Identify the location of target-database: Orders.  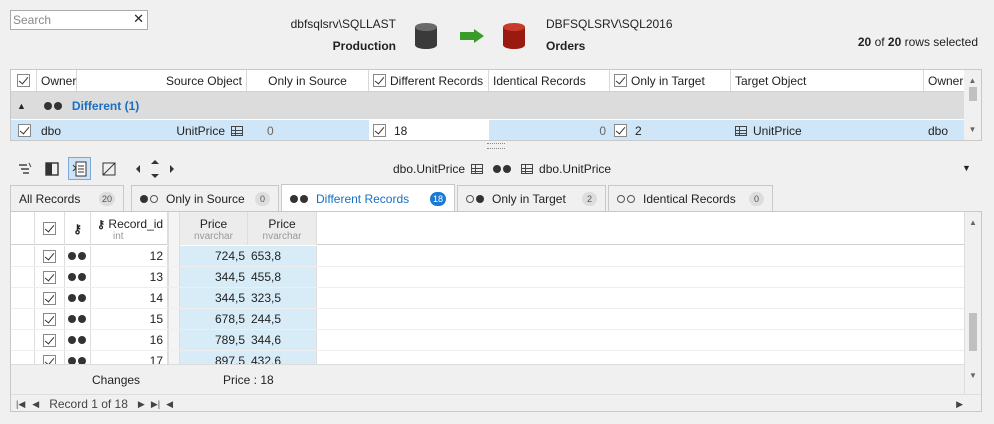
(566, 46).